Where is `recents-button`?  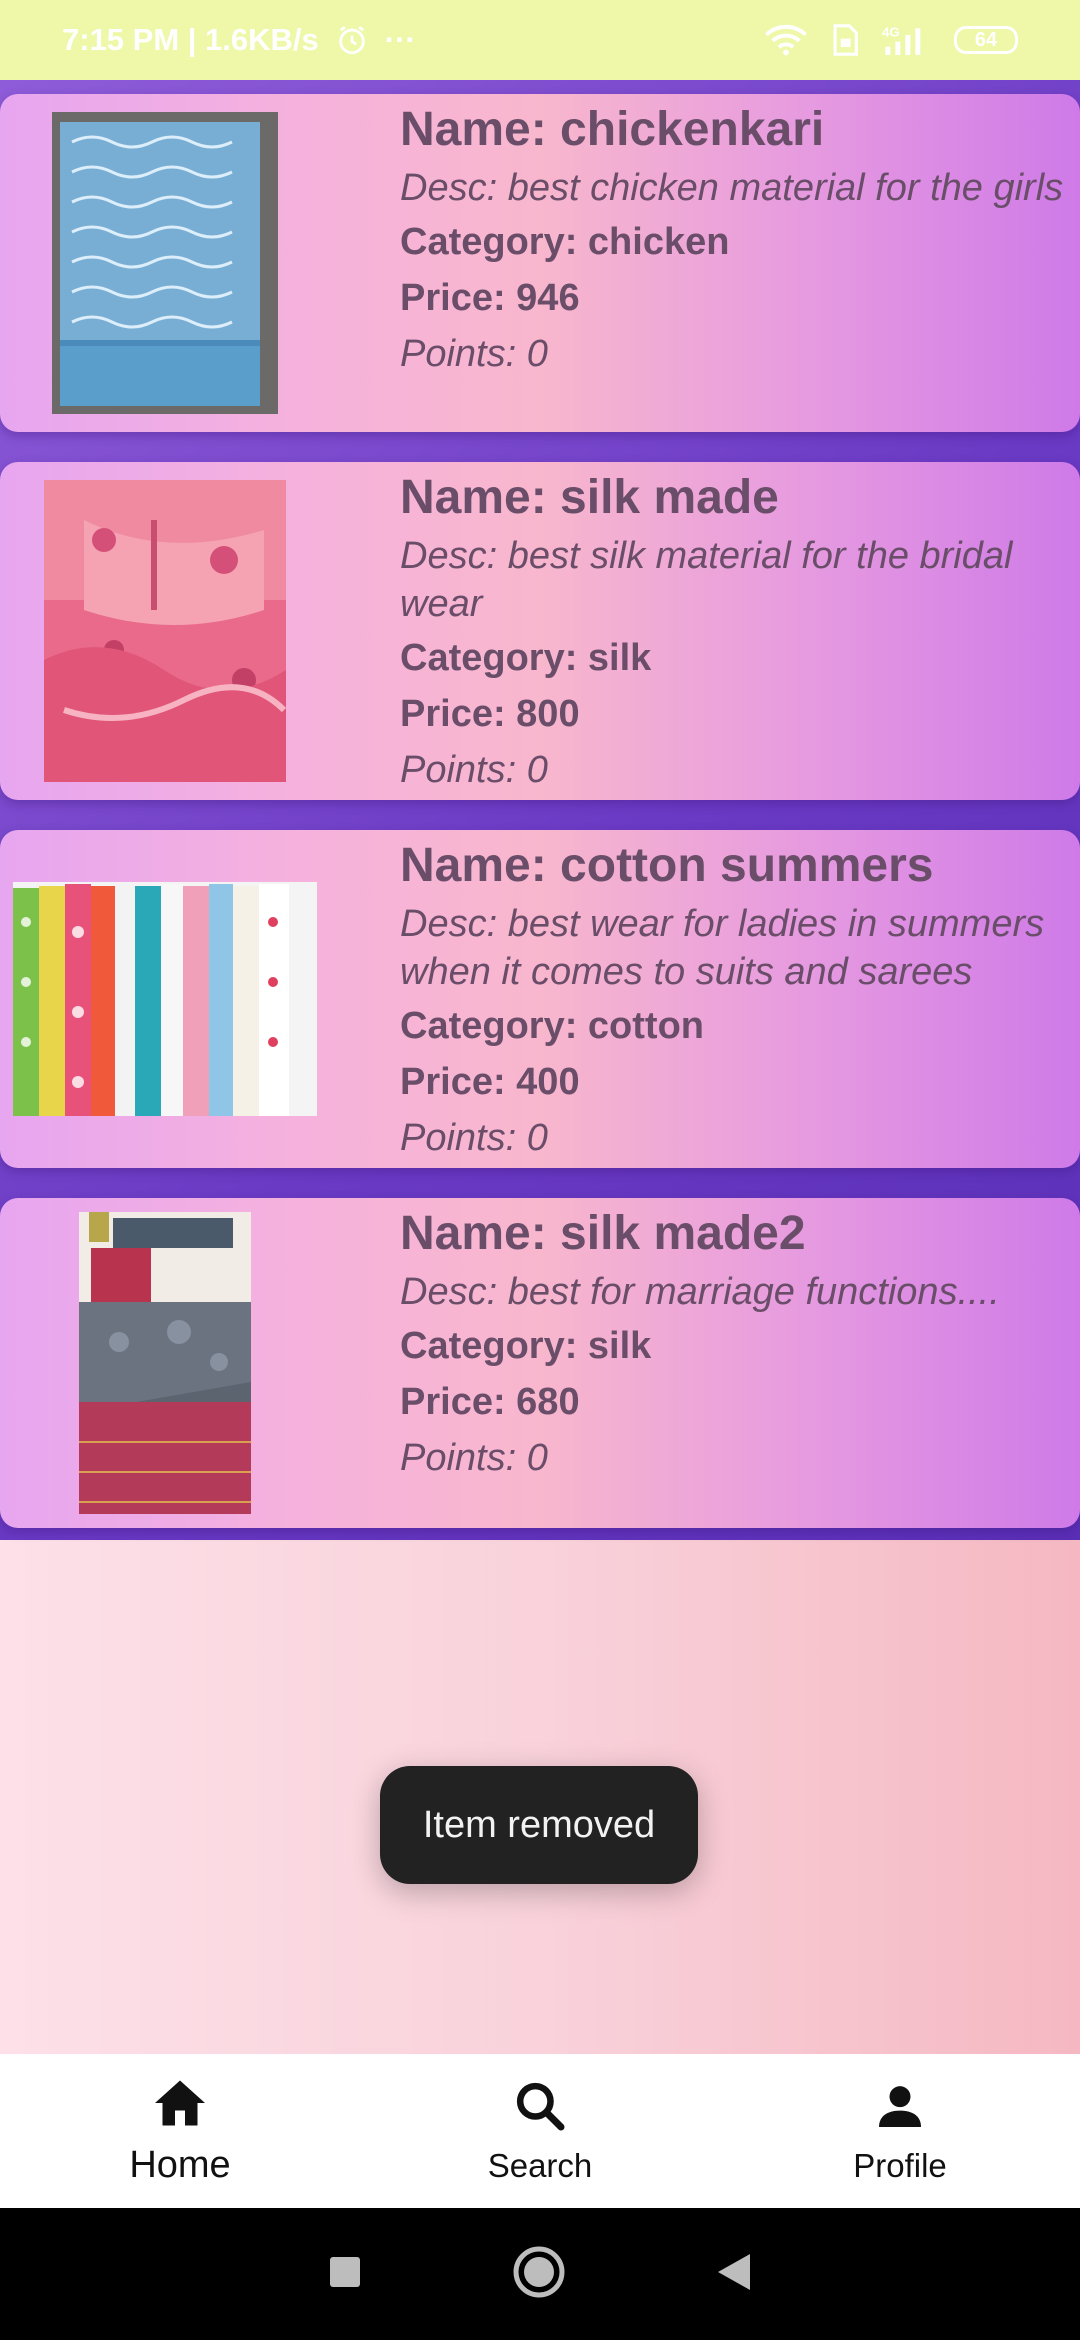
recents-button is located at coordinates (345, 2274).